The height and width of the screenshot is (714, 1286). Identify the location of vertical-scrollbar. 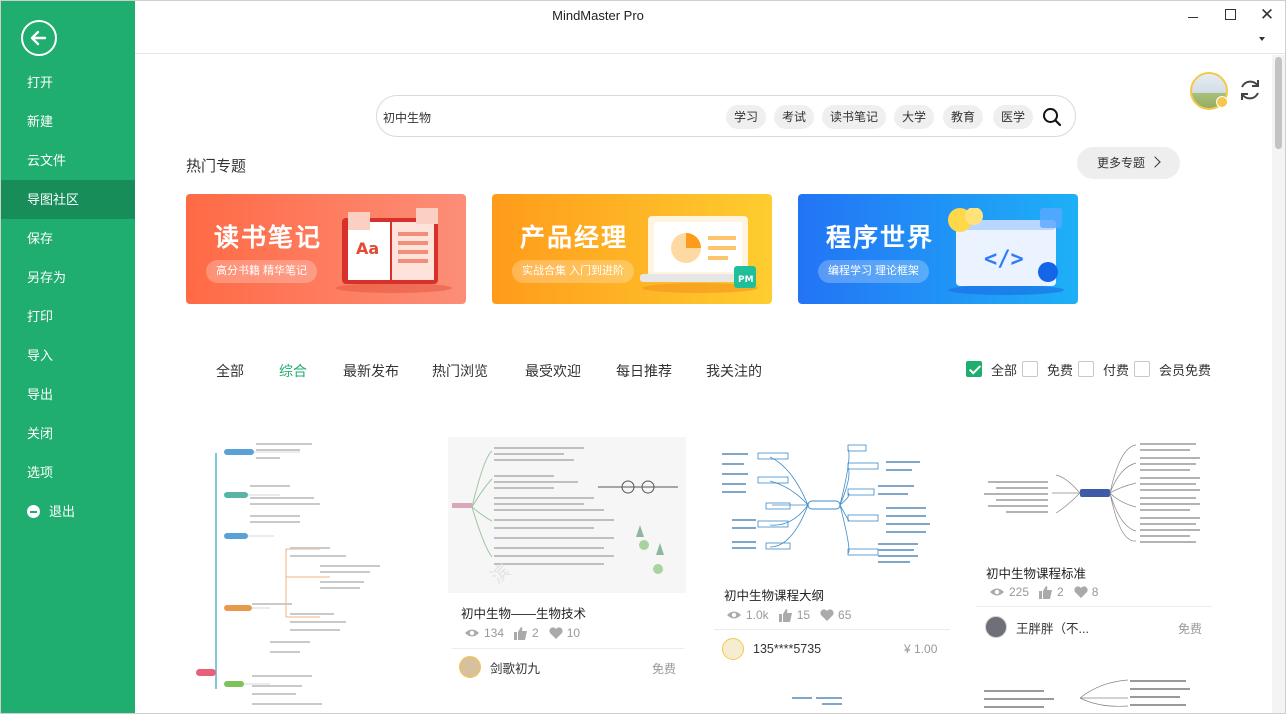
(1278, 384).